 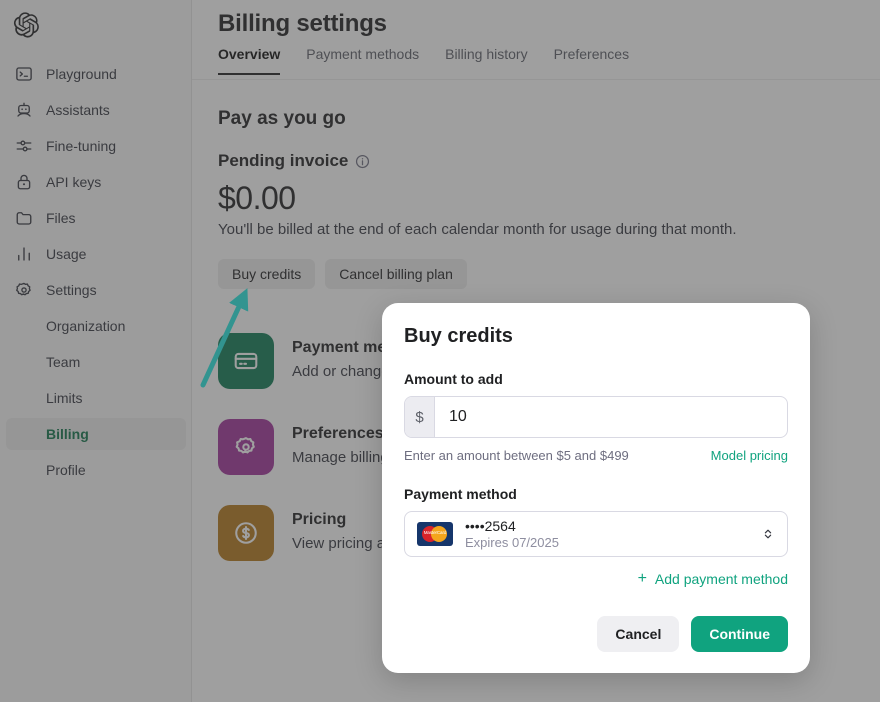 I want to click on card-expiry: Expires 07/2025, so click(x=512, y=542).